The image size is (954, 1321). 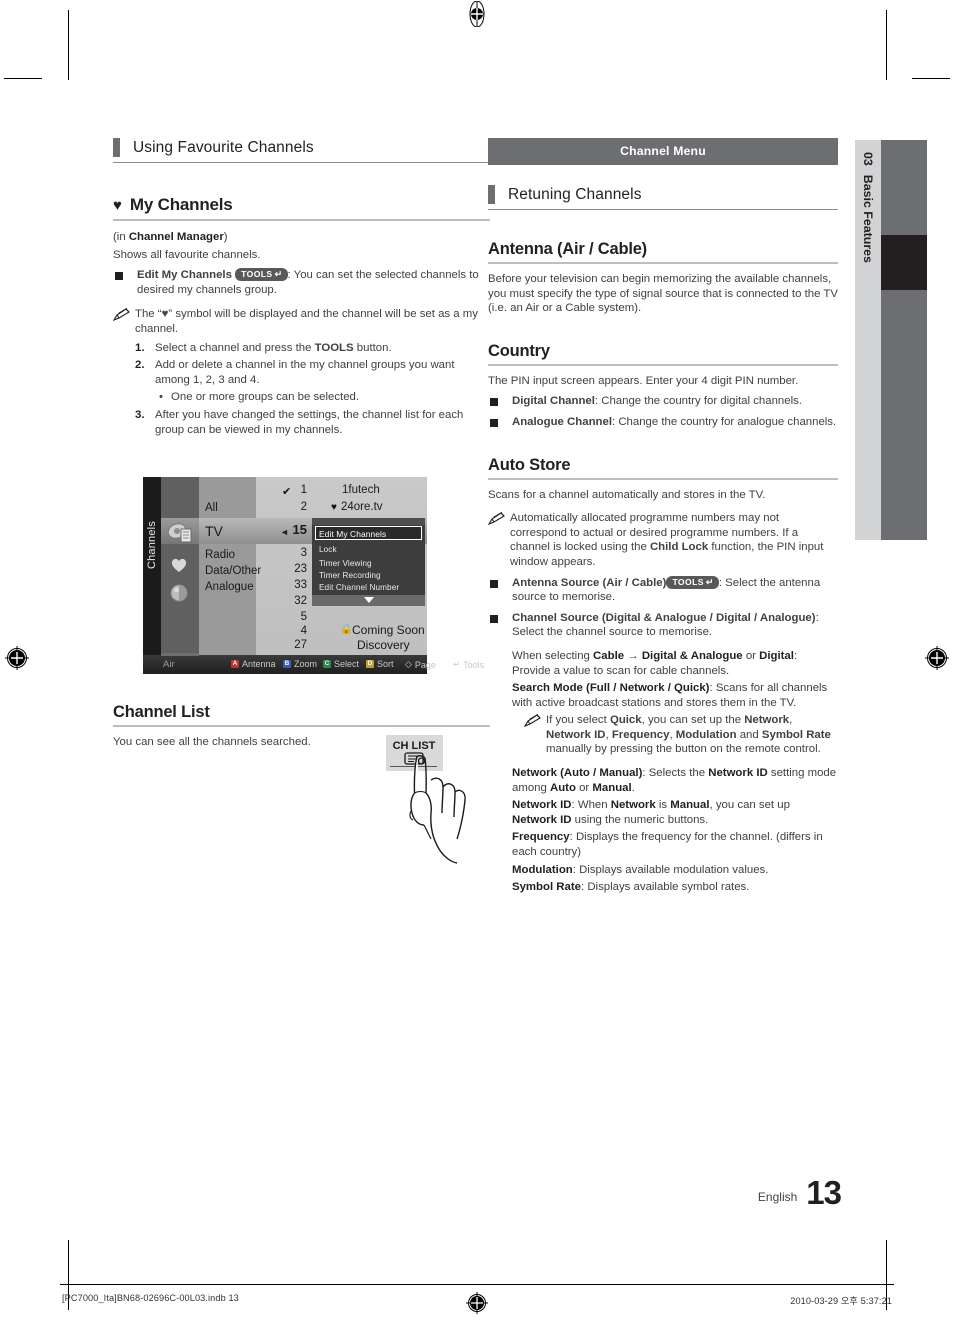 I want to click on crop-mark-top-left-h, so click(x=23, y=78).